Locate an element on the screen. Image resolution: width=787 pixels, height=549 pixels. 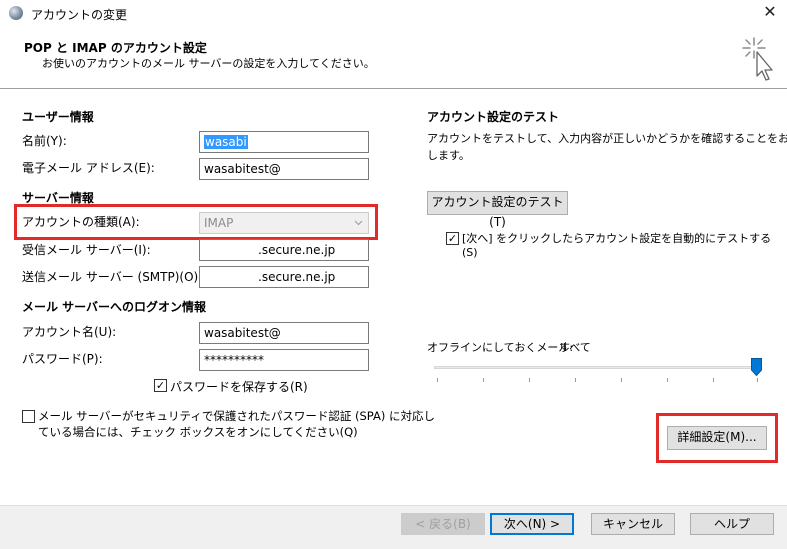
name-field: wasabi is located at coordinates (284, 142).